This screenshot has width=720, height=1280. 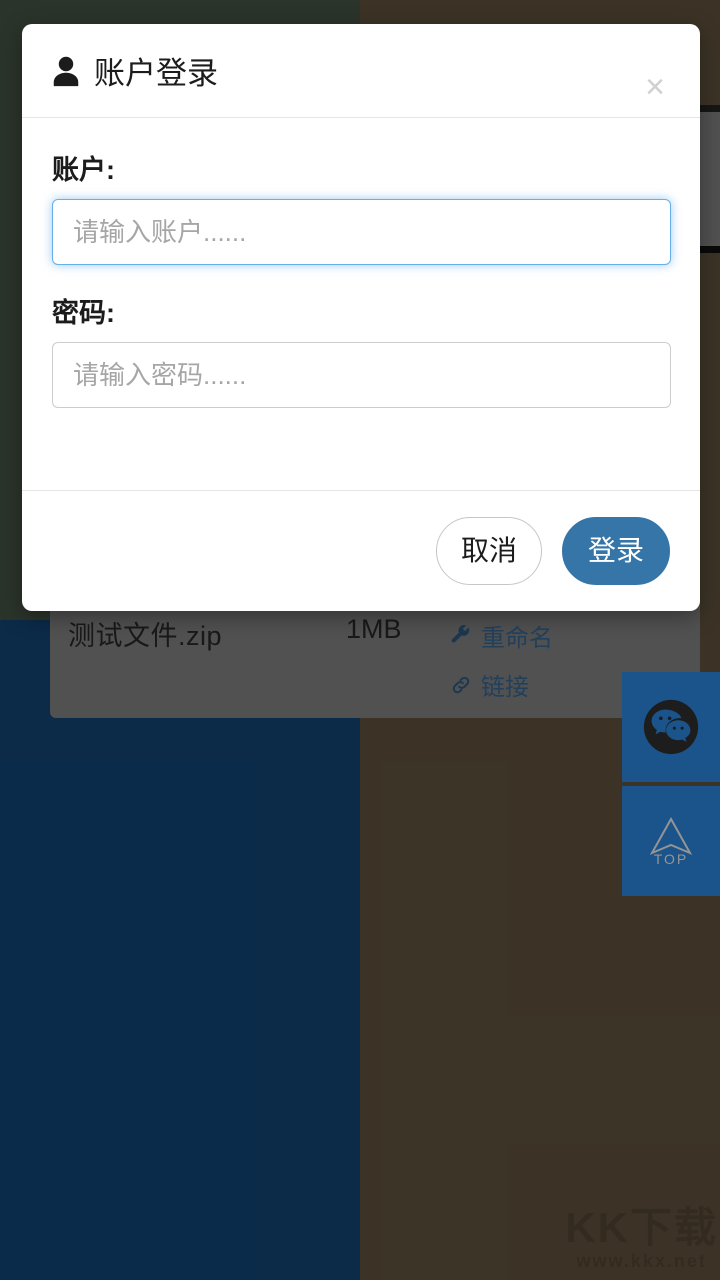 What do you see at coordinates (361, 550) in the screenshot?
I see `modal-footer: 取消 登录` at bounding box center [361, 550].